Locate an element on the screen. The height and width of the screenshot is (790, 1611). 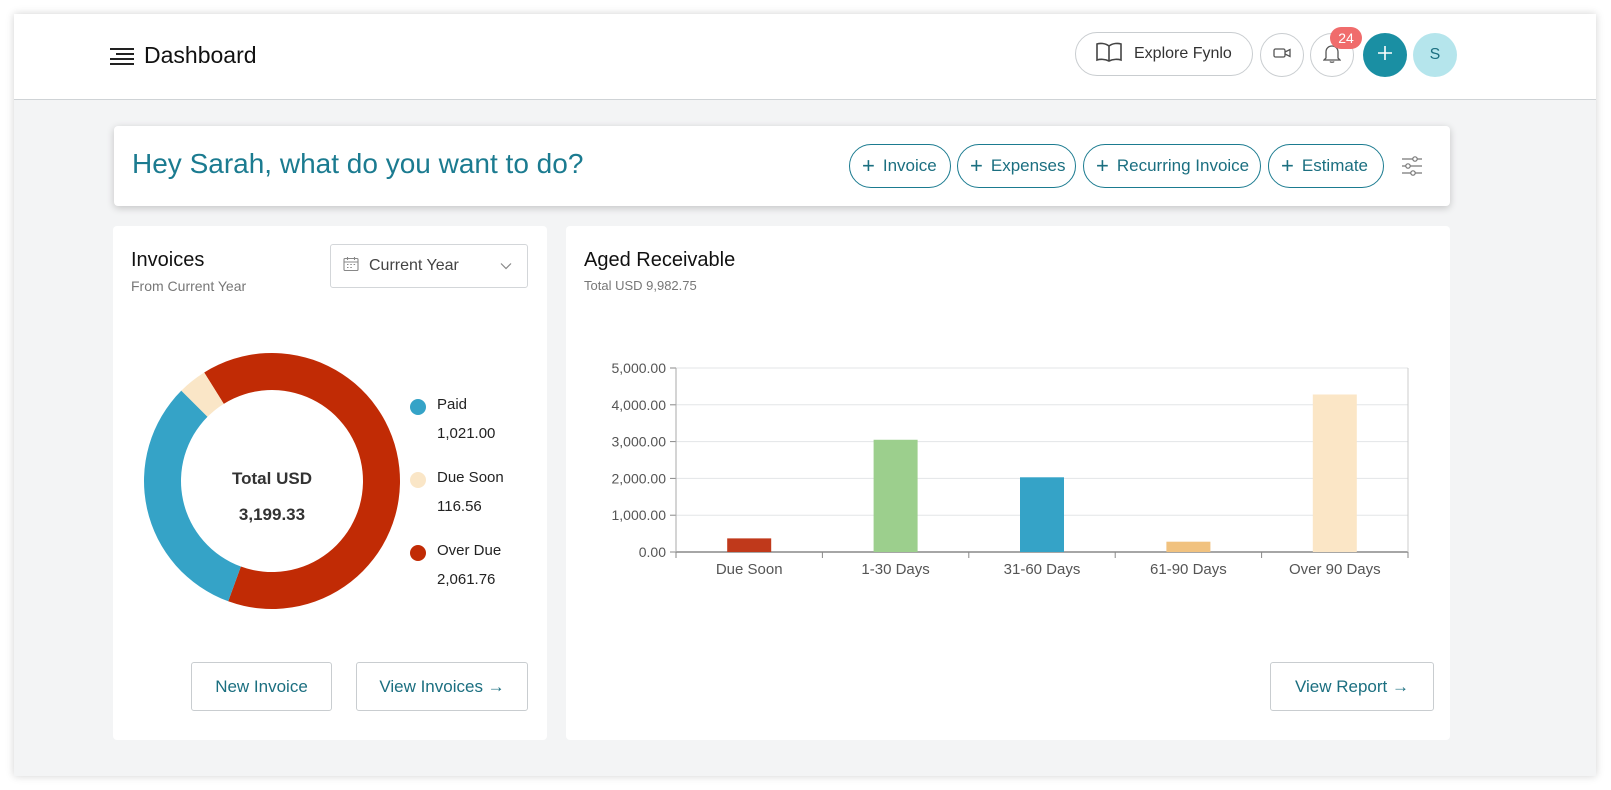
donut-center-value: 3,199.33 is located at coordinates (272, 514).